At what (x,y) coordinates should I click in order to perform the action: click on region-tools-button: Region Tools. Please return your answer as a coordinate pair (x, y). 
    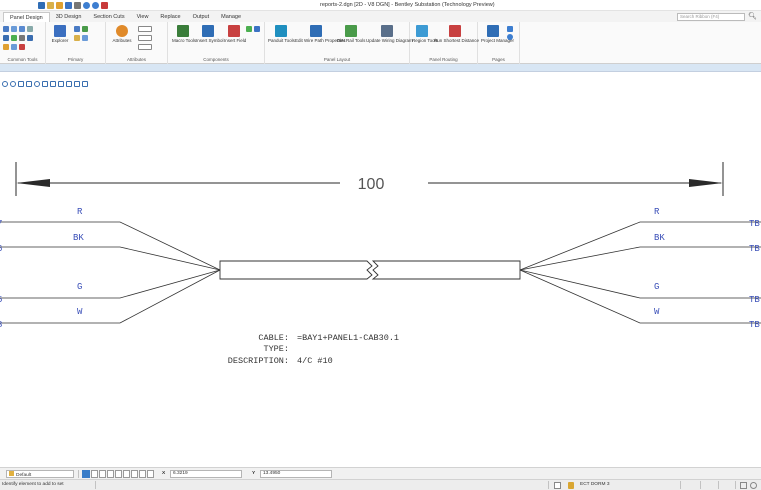
    Looking at the image, I should click on (425, 34).